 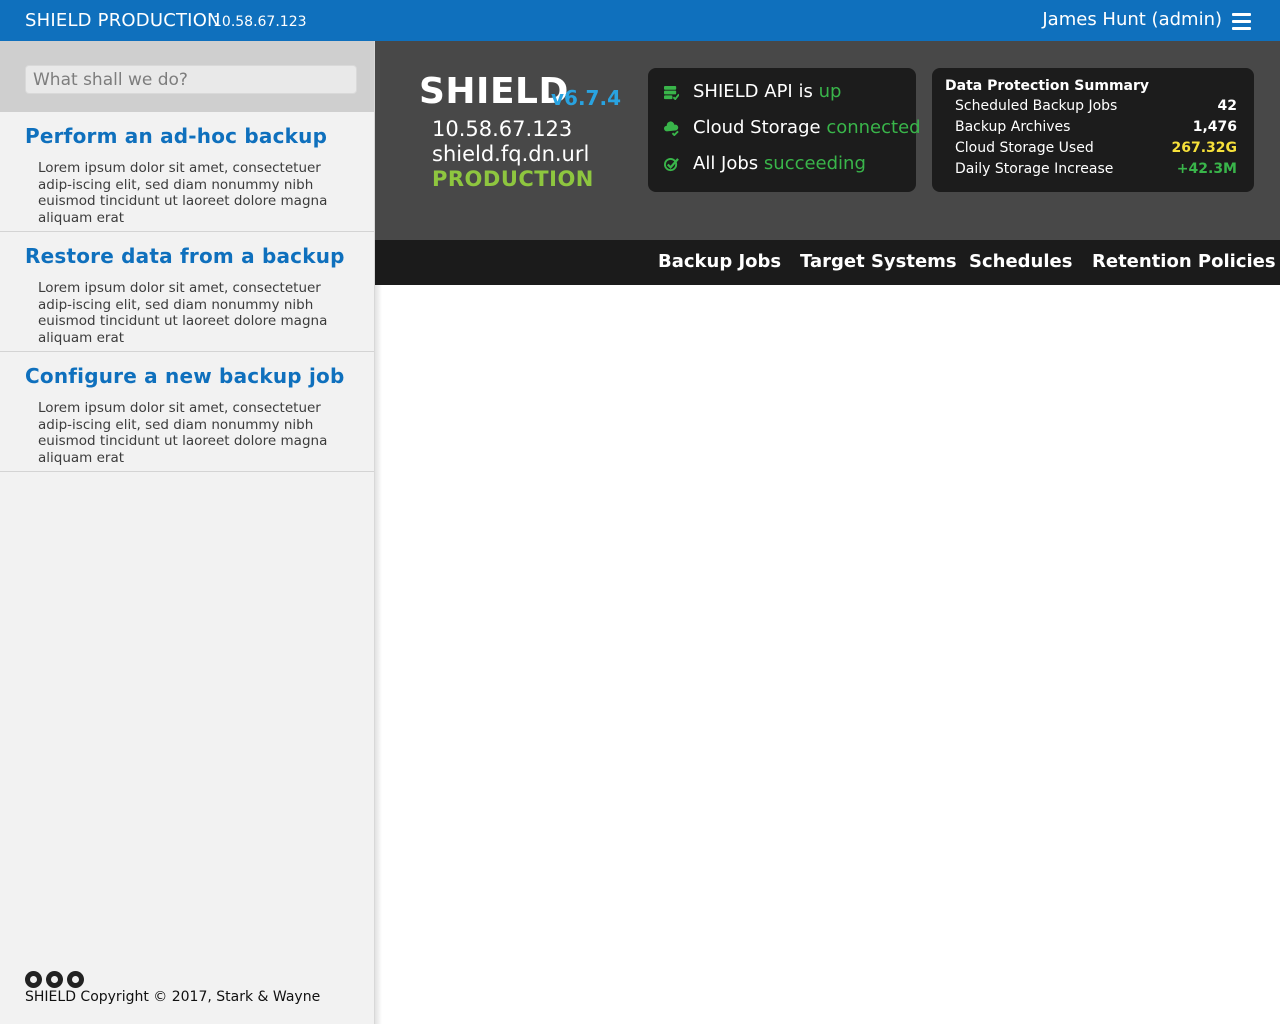 What do you see at coordinates (33, 979) in the screenshot?
I see `github-icon` at bounding box center [33, 979].